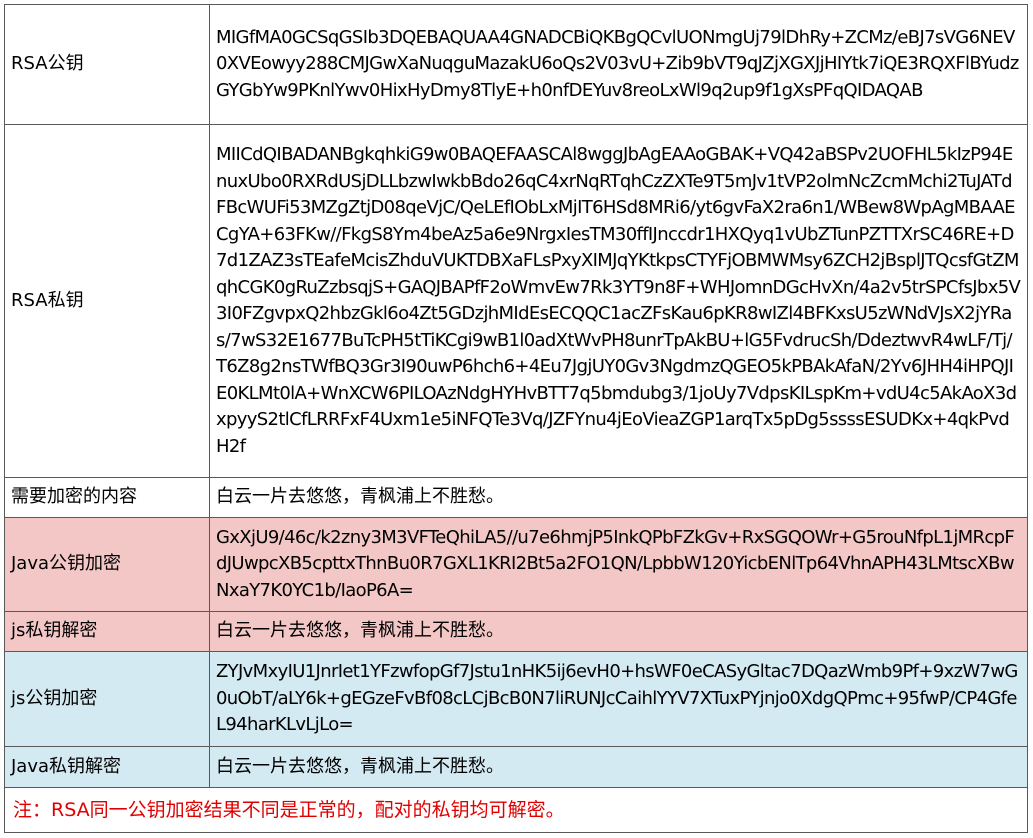 The width and height of the screenshot is (1033, 838). Describe the element at coordinates (107, 301) in the screenshot. I see `private-key-label: RSA私钥` at that location.